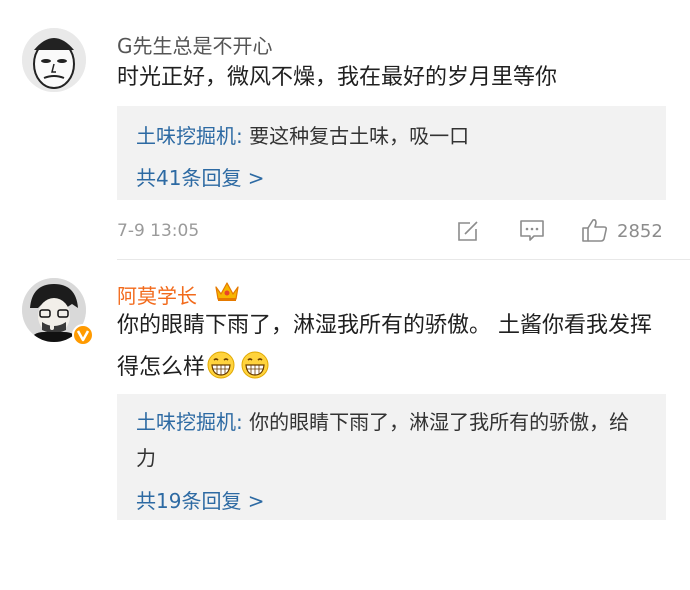 This screenshot has width=690, height=590. Describe the element at coordinates (403, 259) in the screenshot. I see `divider` at that location.